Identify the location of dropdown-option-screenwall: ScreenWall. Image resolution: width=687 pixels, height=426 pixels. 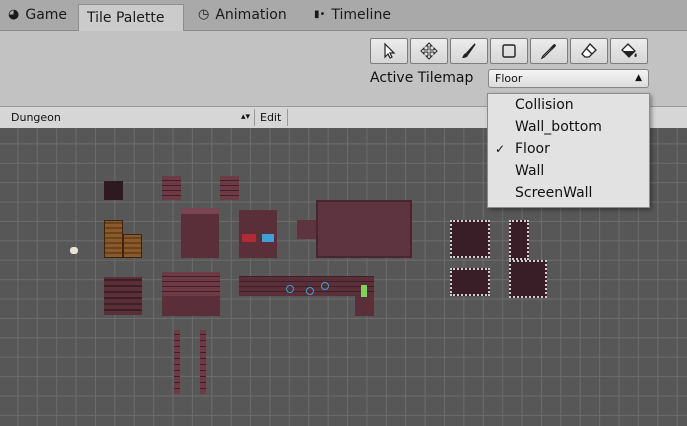
(568, 193).